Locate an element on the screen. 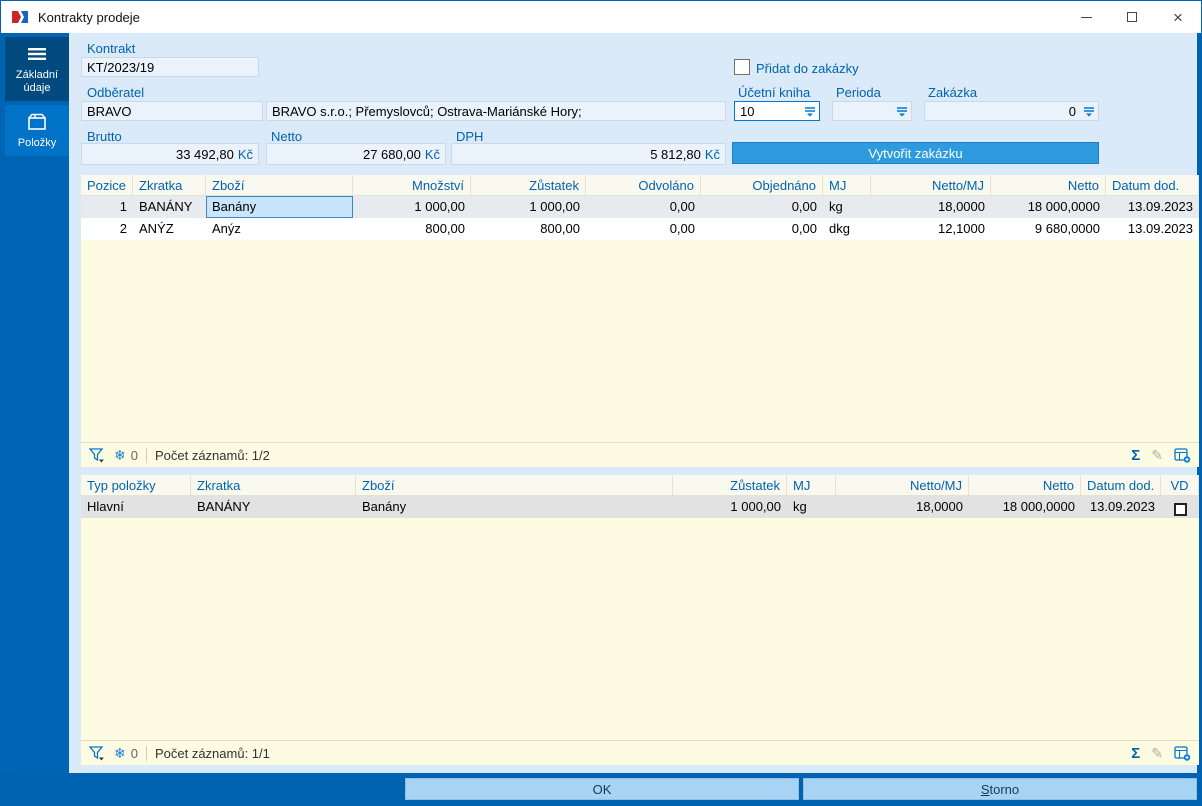 The width and height of the screenshot is (1202, 806). ok-button: OK is located at coordinates (602, 789).